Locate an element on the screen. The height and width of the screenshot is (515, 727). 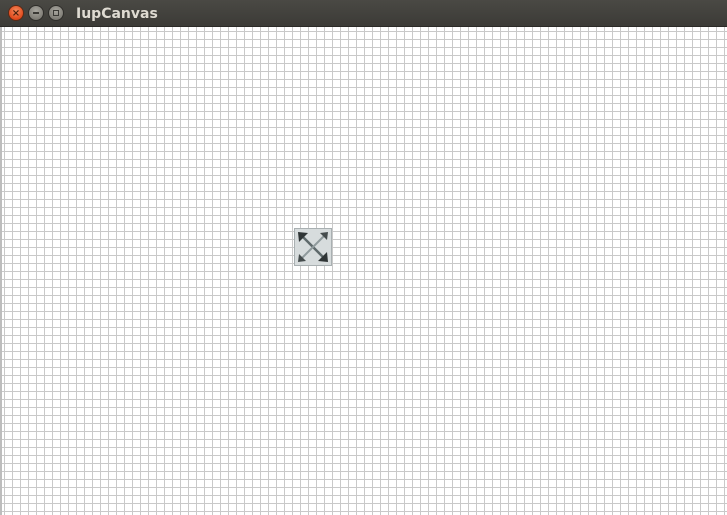
minimize-button is located at coordinates (36, 13).